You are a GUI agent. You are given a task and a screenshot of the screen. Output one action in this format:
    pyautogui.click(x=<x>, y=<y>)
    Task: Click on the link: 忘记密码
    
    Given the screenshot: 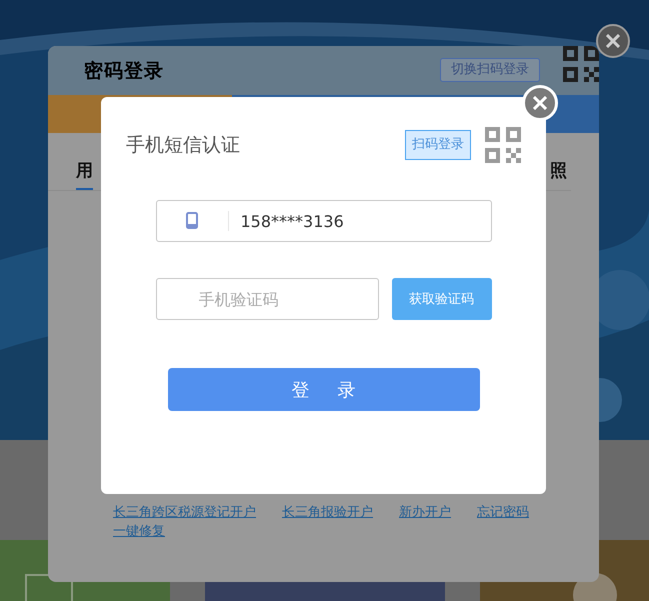 What is the action you would take?
    pyautogui.click(x=503, y=512)
    